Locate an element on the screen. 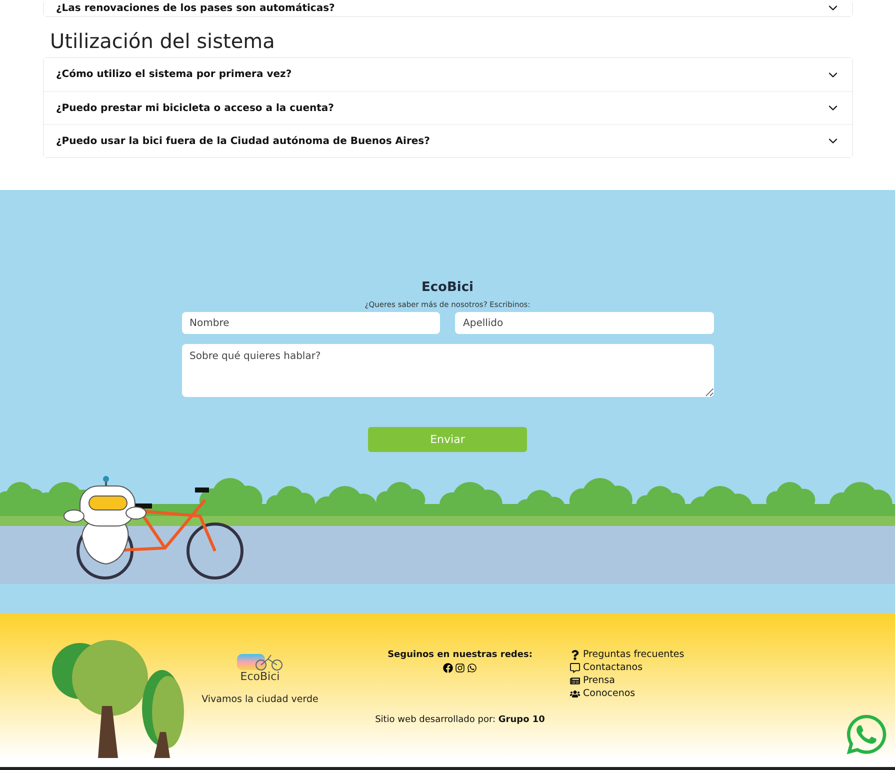 The width and height of the screenshot is (895, 770). comment-icon is located at coordinates (575, 667).